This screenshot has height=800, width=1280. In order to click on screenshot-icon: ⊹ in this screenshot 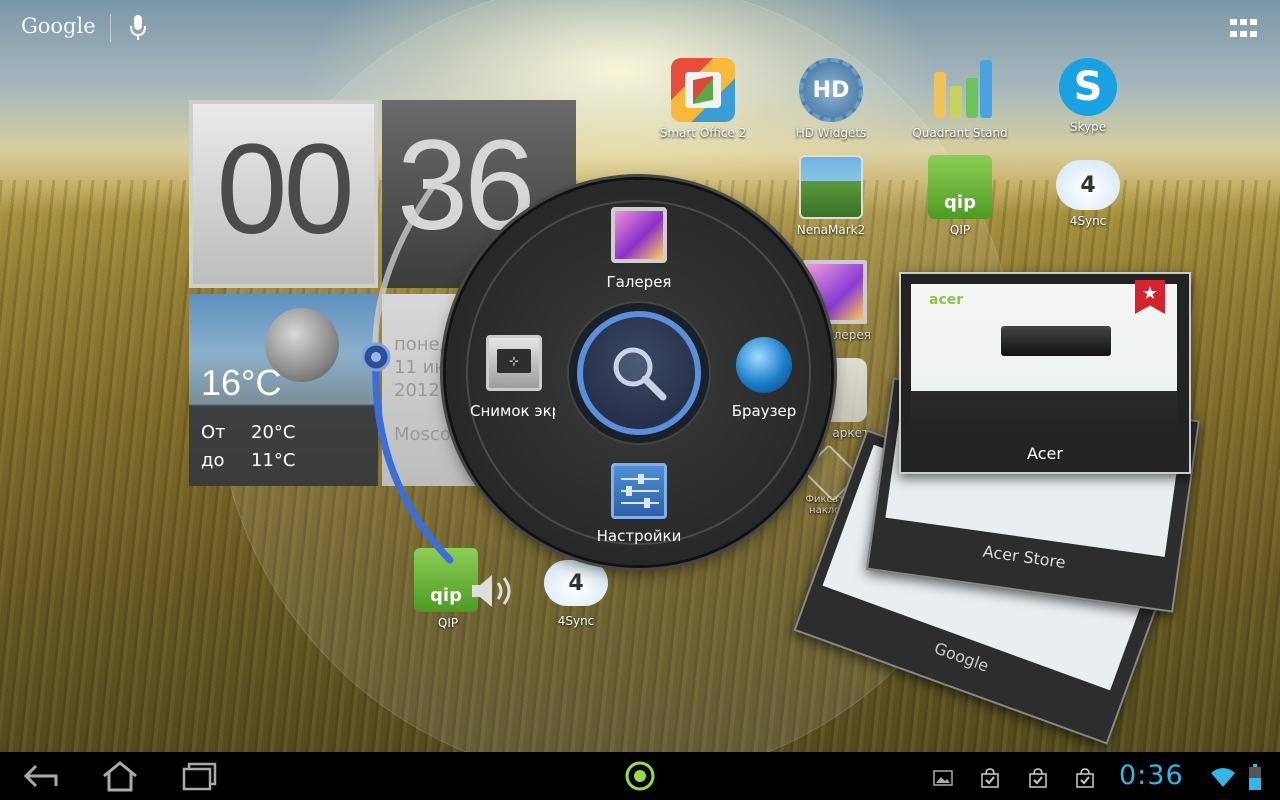, I will do `click(514, 363)`.